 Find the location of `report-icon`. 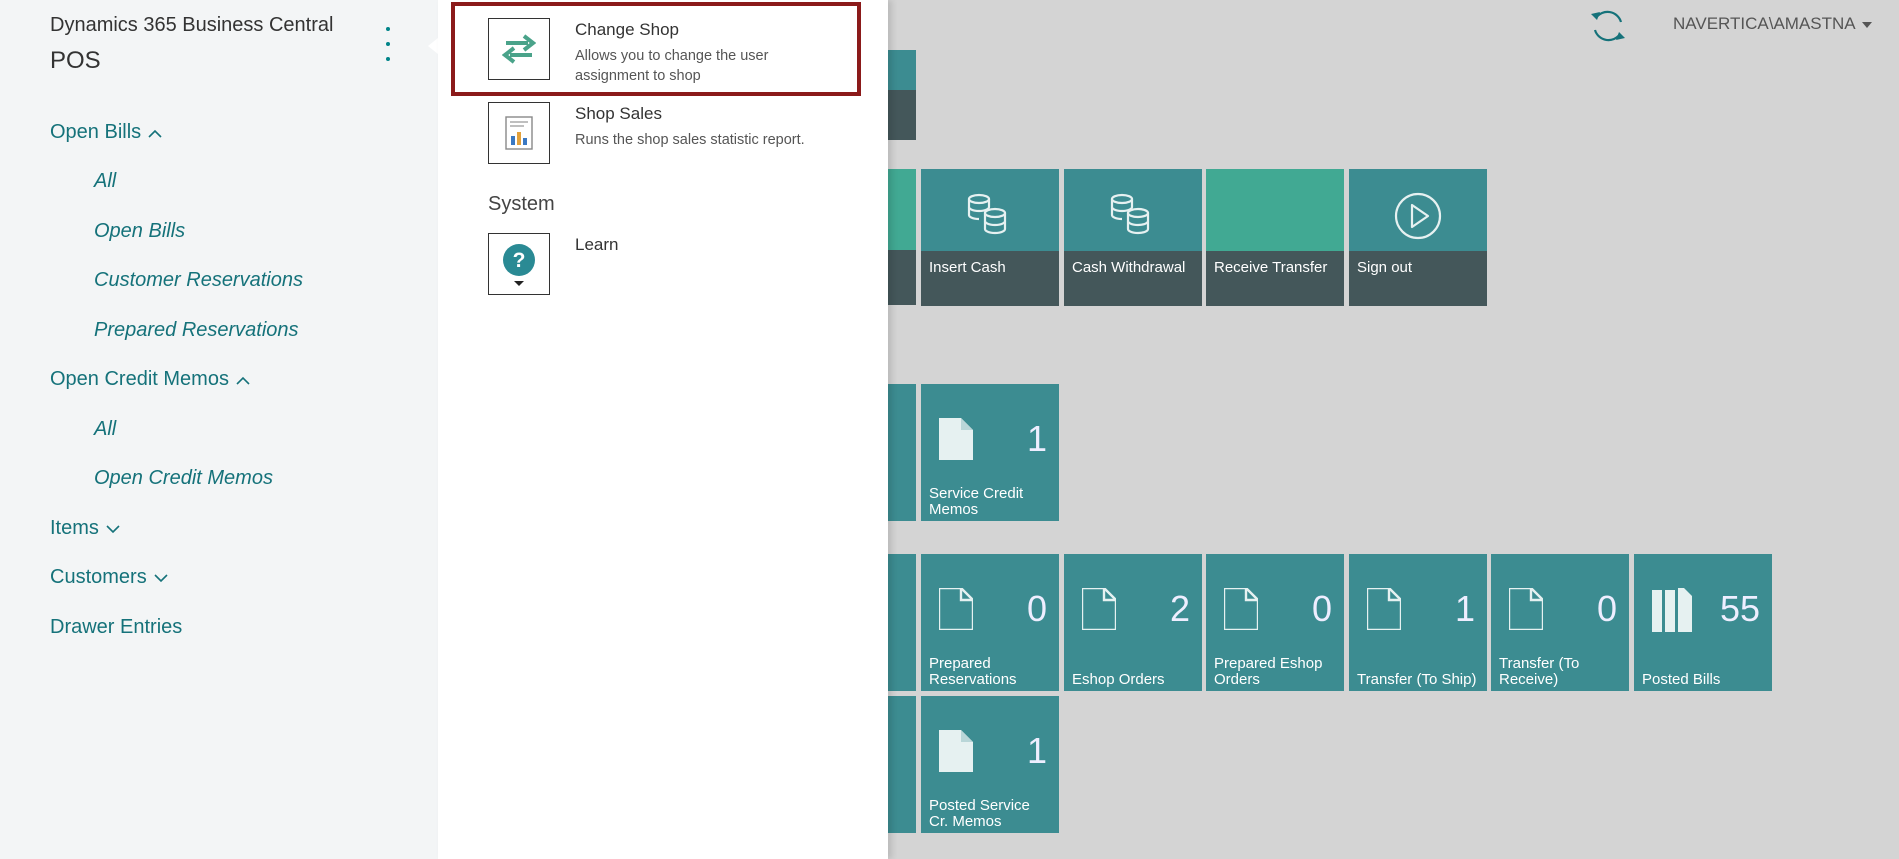

report-icon is located at coordinates (519, 133).